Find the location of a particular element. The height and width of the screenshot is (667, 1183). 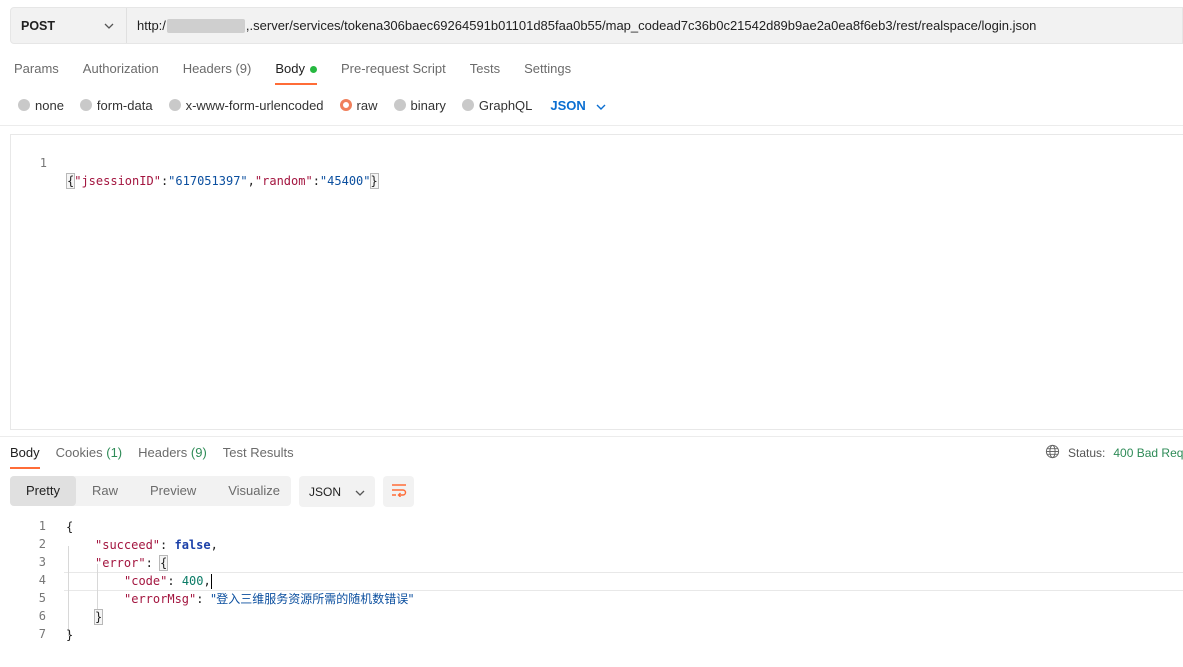

radio-form-data: form-data is located at coordinates (116, 105).